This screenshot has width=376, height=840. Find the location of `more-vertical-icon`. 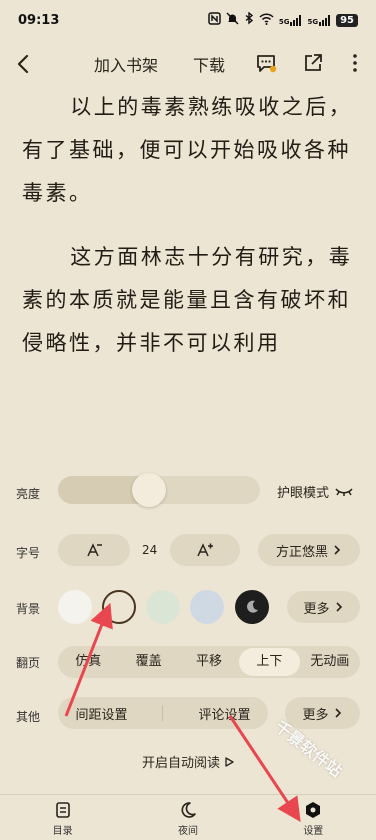

more-vertical-icon is located at coordinates (355, 63).